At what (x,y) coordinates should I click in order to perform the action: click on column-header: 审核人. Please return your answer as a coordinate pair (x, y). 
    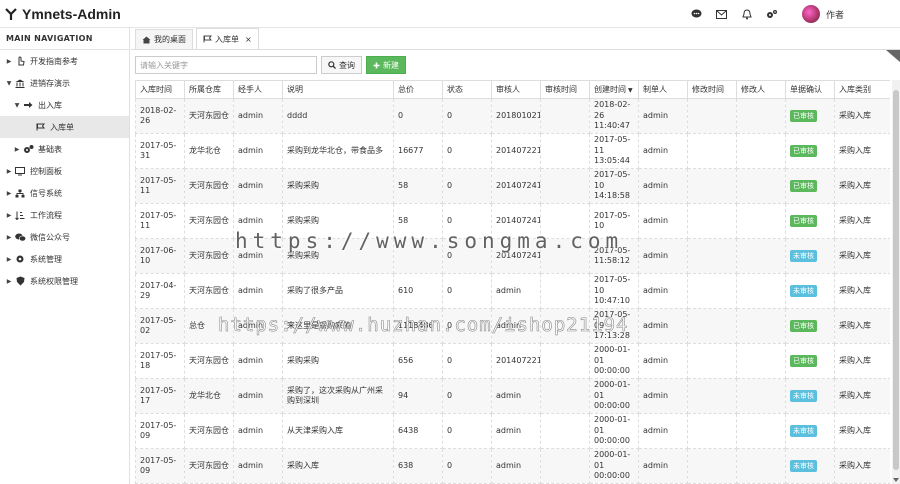
    Looking at the image, I should click on (516, 89).